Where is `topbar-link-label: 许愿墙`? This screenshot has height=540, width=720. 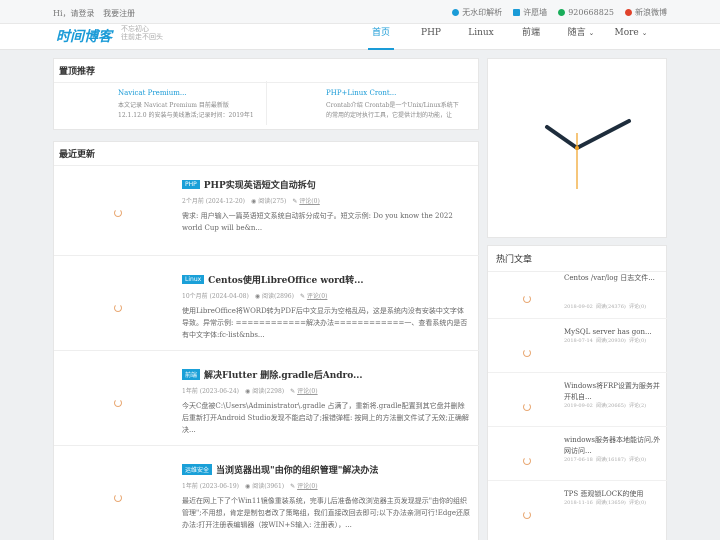 topbar-link-label: 许愿墙 is located at coordinates (535, 12).